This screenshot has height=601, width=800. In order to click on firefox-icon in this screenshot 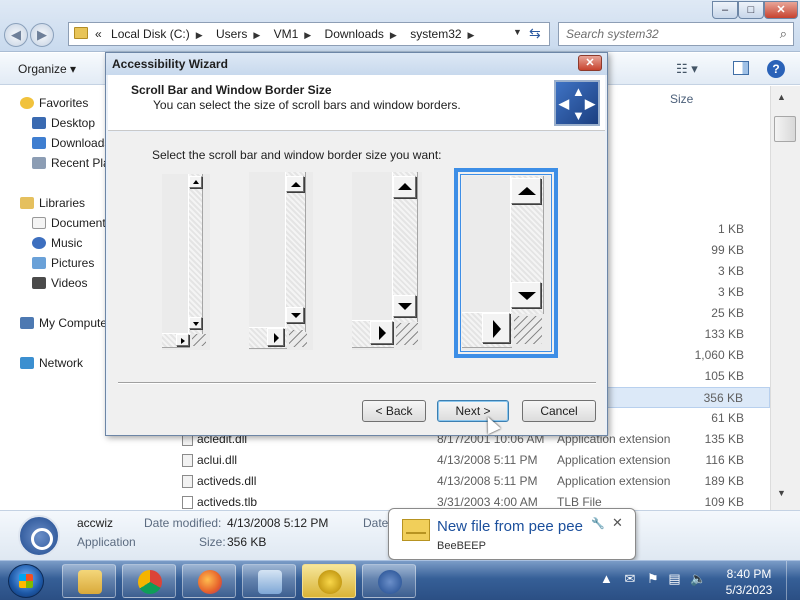, I will do `click(210, 582)`.